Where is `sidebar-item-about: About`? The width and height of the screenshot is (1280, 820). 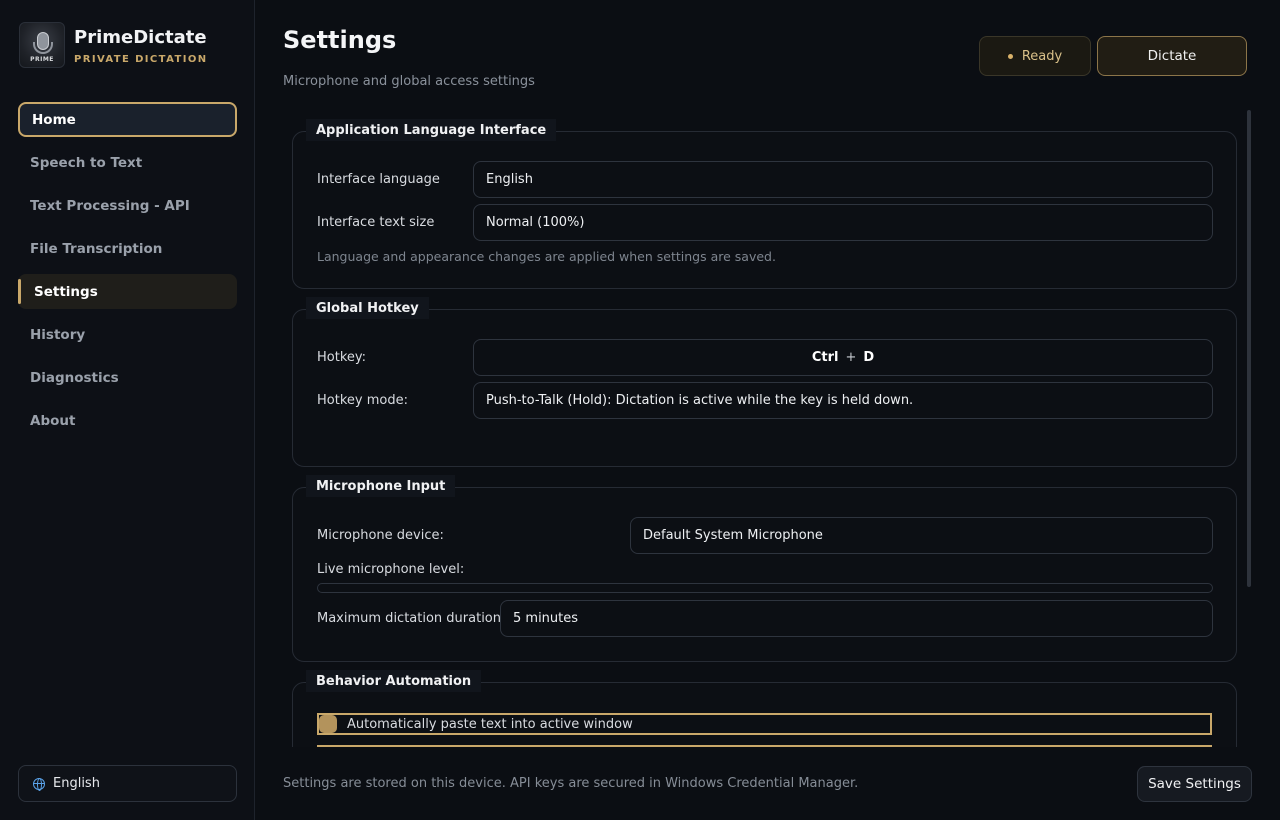 sidebar-item-about: About is located at coordinates (127, 420).